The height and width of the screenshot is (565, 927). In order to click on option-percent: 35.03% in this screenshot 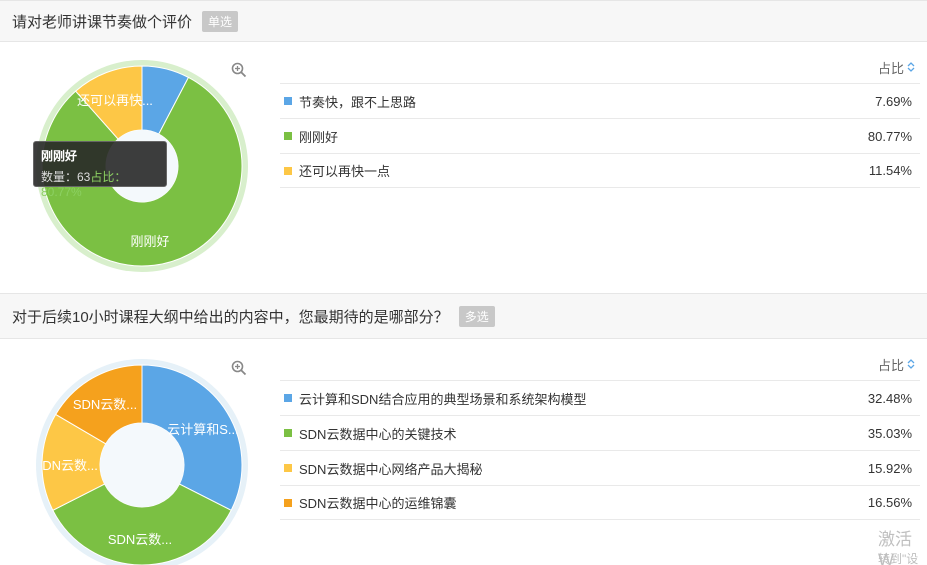, I will do `click(889, 433)`.